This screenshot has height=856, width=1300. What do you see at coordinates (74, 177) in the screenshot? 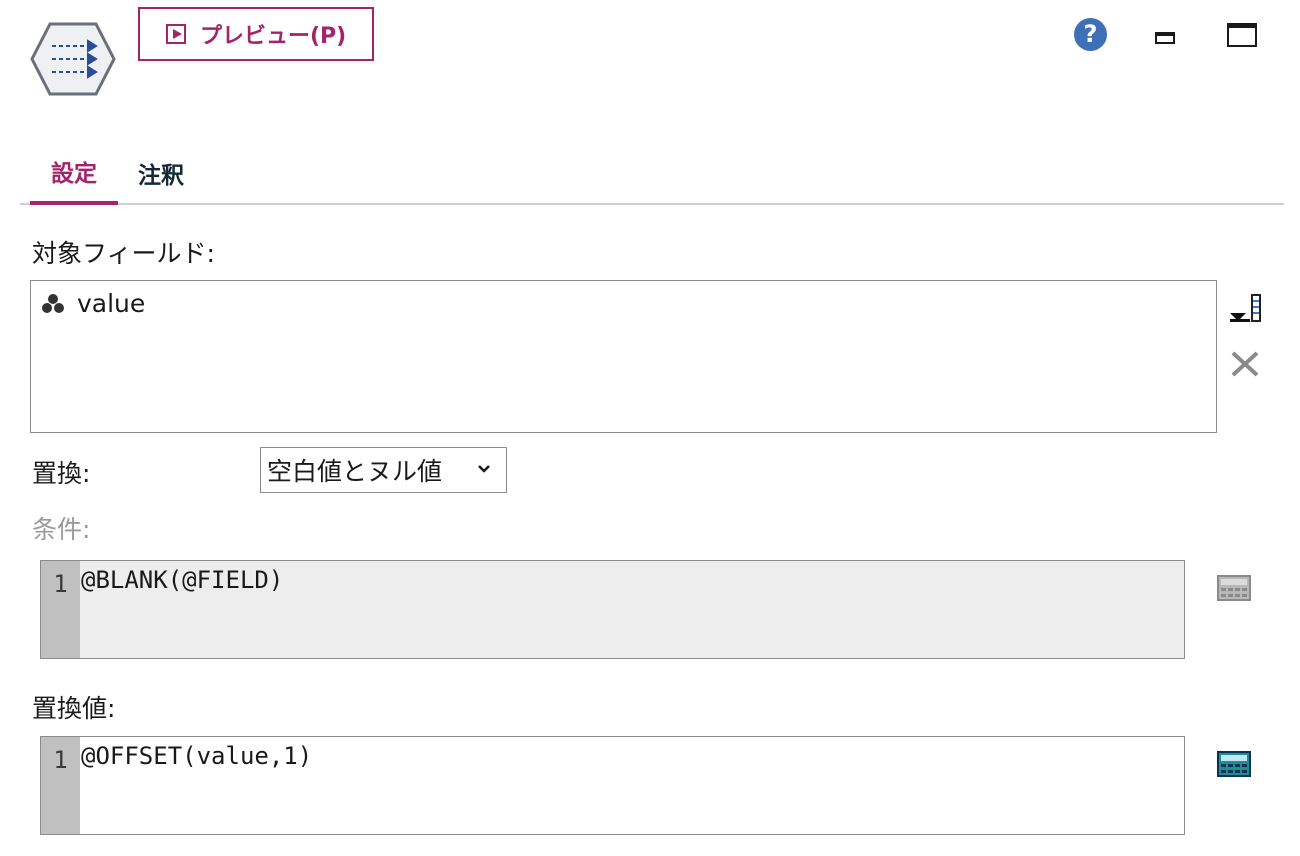
I see `tab-settings: 設定` at bounding box center [74, 177].